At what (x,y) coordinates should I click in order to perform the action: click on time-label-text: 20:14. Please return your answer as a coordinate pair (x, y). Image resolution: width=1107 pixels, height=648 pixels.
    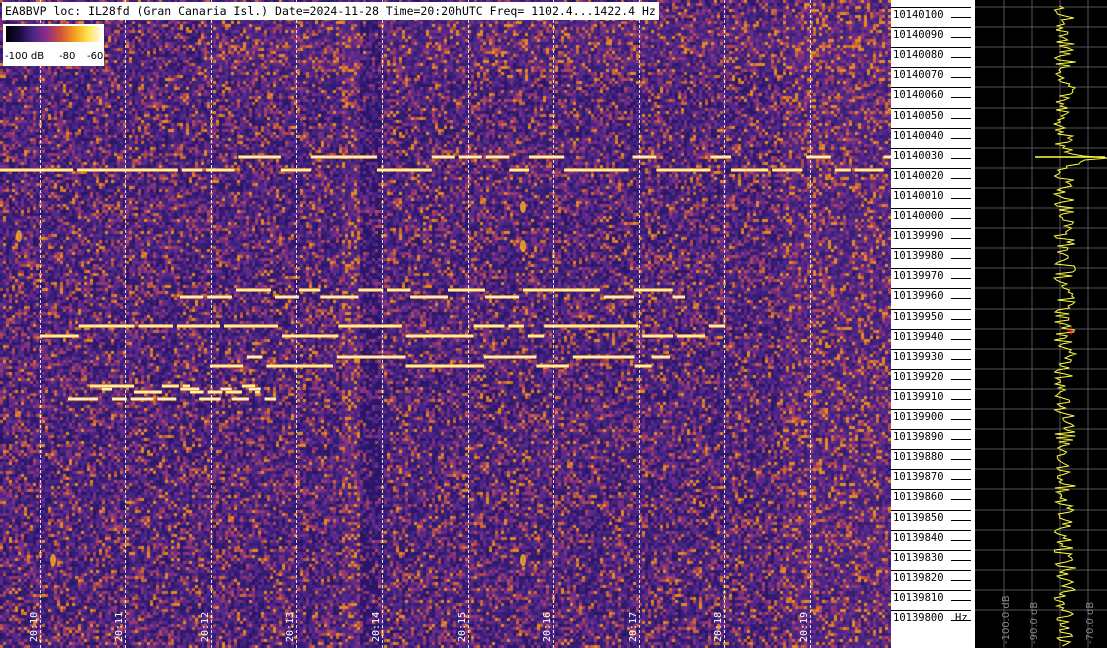
    Looking at the image, I should click on (376, 626).